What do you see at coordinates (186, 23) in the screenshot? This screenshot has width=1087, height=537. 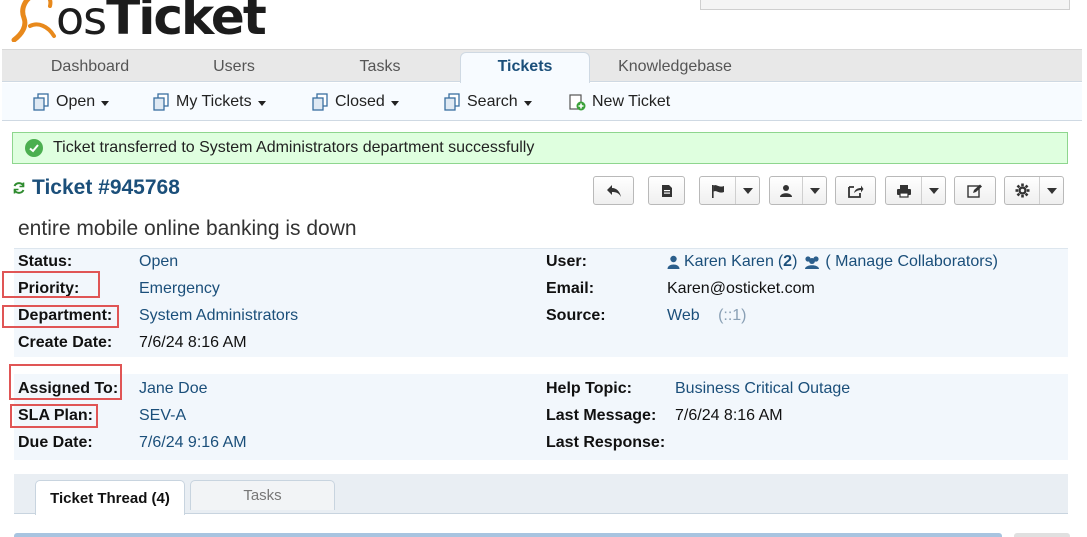 I see `logo-text-main: Ticket` at bounding box center [186, 23].